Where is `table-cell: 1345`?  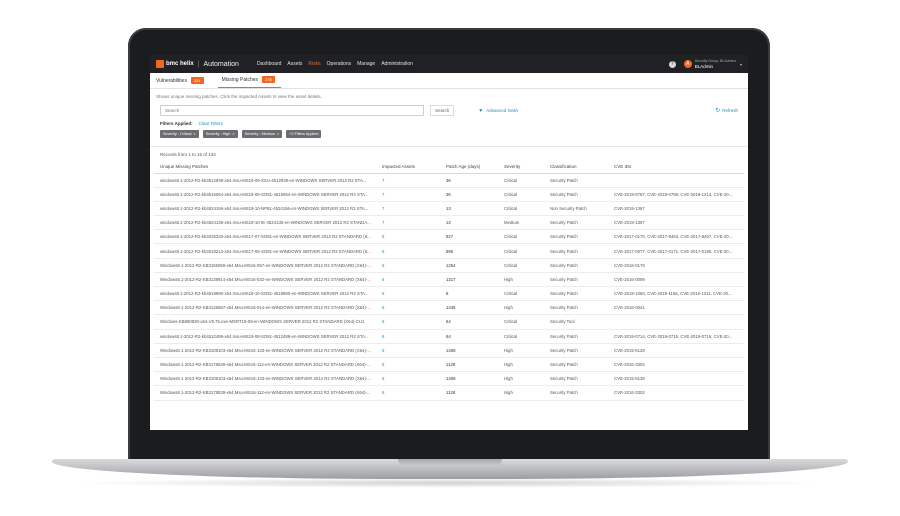 table-cell: 1345 is located at coordinates (475, 308).